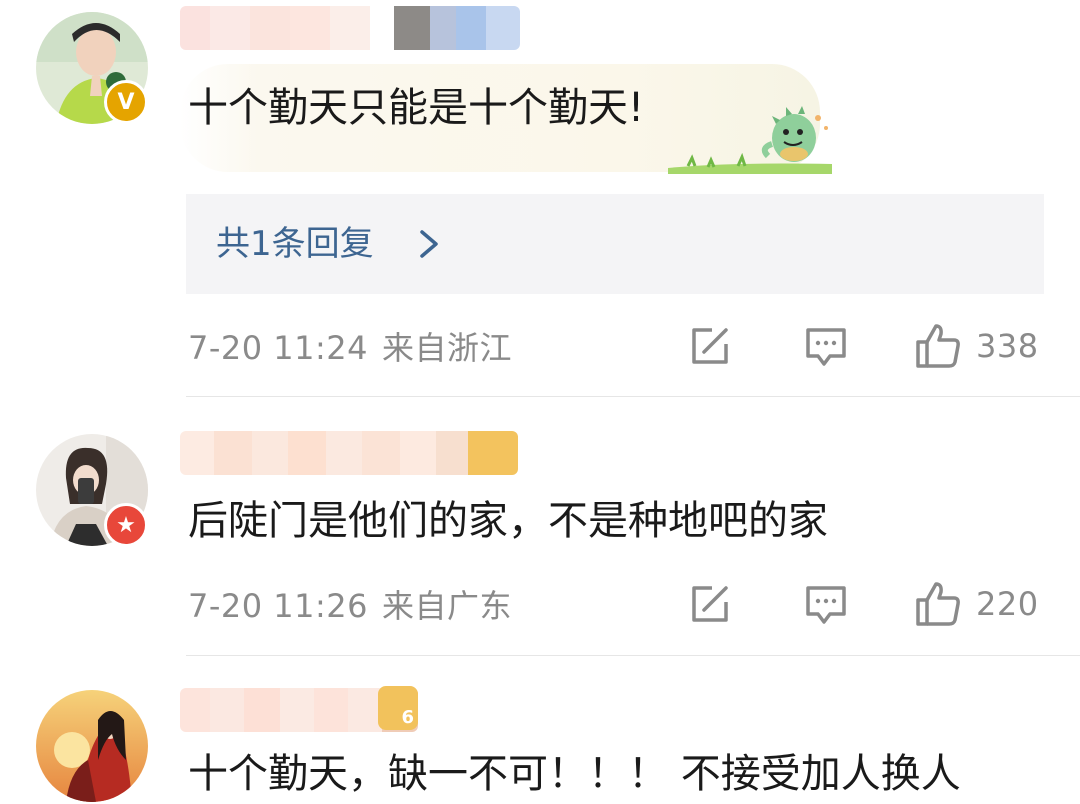  What do you see at coordinates (615, 244) in the screenshot?
I see `replies-box: 共1条回复` at bounding box center [615, 244].